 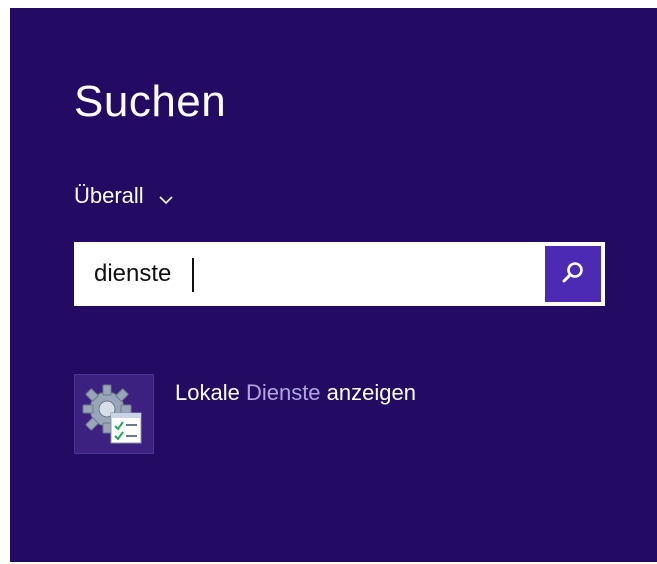 I want to click on search-scope-label: Überall, so click(x=109, y=195).